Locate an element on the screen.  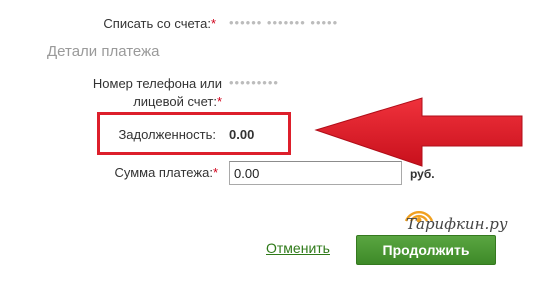
amount-unit: руб. is located at coordinates (422, 174).